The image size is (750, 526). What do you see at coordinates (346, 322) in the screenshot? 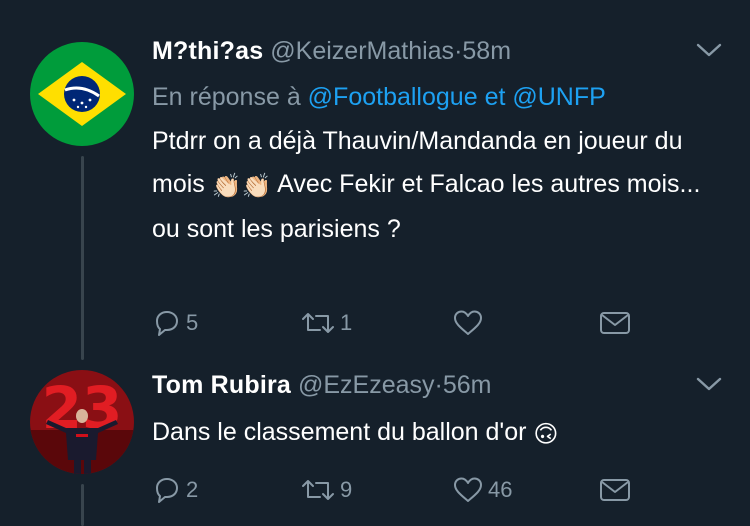
I see `retweet-count: 1` at bounding box center [346, 322].